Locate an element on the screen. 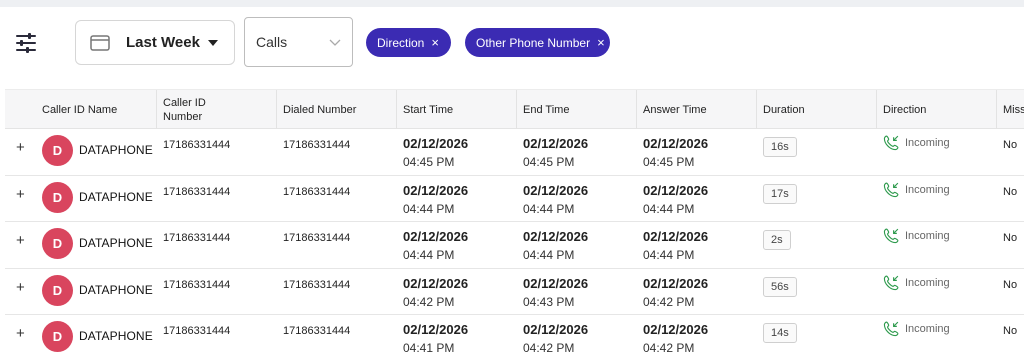 The height and width of the screenshot is (360, 1024). calendar-icon is located at coordinates (100, 42).